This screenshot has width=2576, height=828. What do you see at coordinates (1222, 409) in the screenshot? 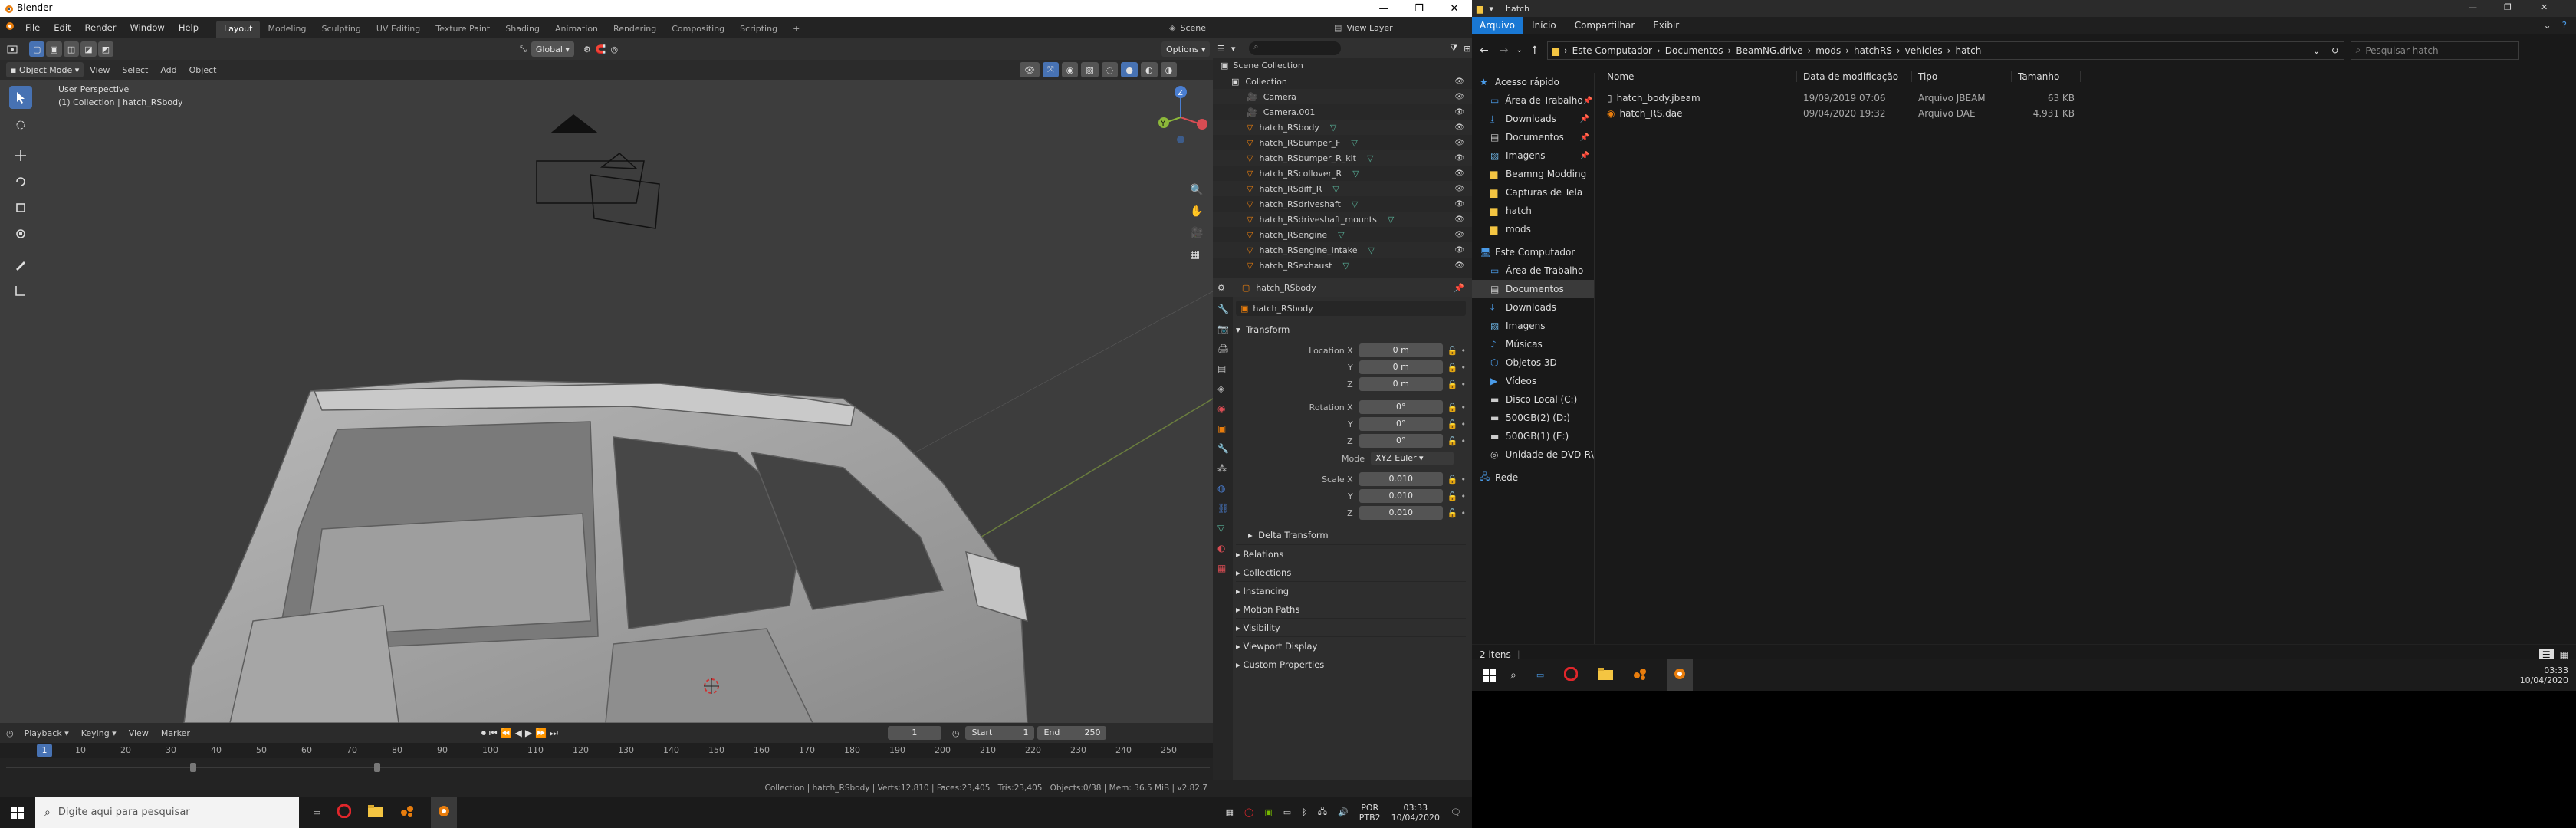
I see `world-tab-icon: ◉` at bounding box center [1222, 409].